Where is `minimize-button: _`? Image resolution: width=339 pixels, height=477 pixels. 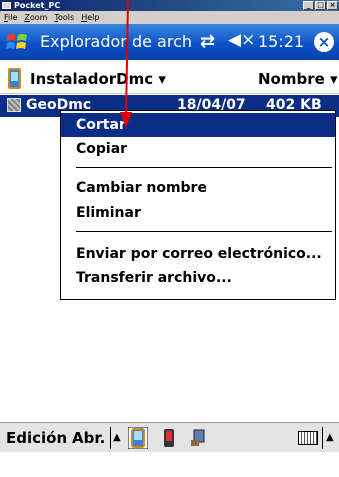
minimize-button: _ is located at coordinates (308, 5).